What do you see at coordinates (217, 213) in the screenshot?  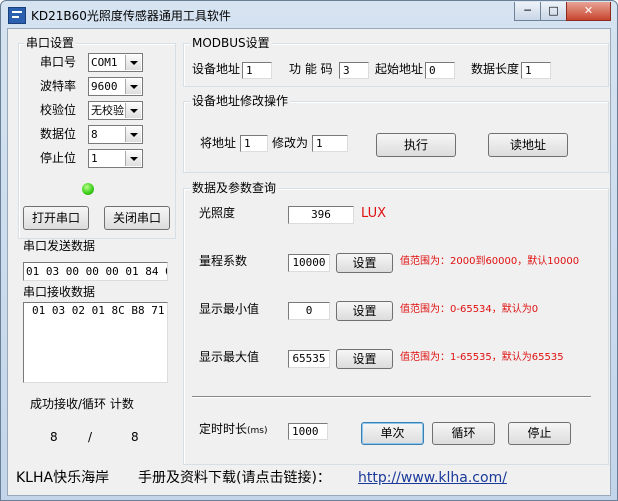 I see `lux-label: 光照度` at bounding box center [217, 213].